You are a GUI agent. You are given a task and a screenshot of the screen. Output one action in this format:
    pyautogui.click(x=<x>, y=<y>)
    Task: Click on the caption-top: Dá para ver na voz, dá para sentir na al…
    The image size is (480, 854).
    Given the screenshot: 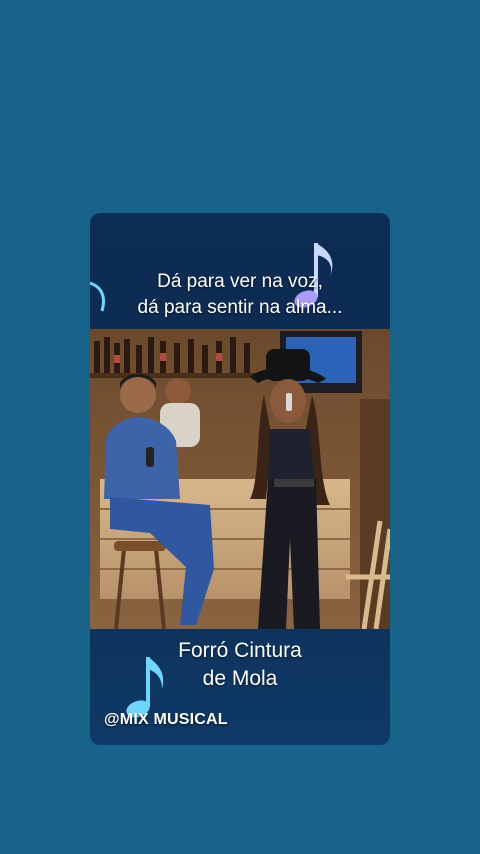 What is the action you would take?
    pyautogui.click(x=240, y=295)
    